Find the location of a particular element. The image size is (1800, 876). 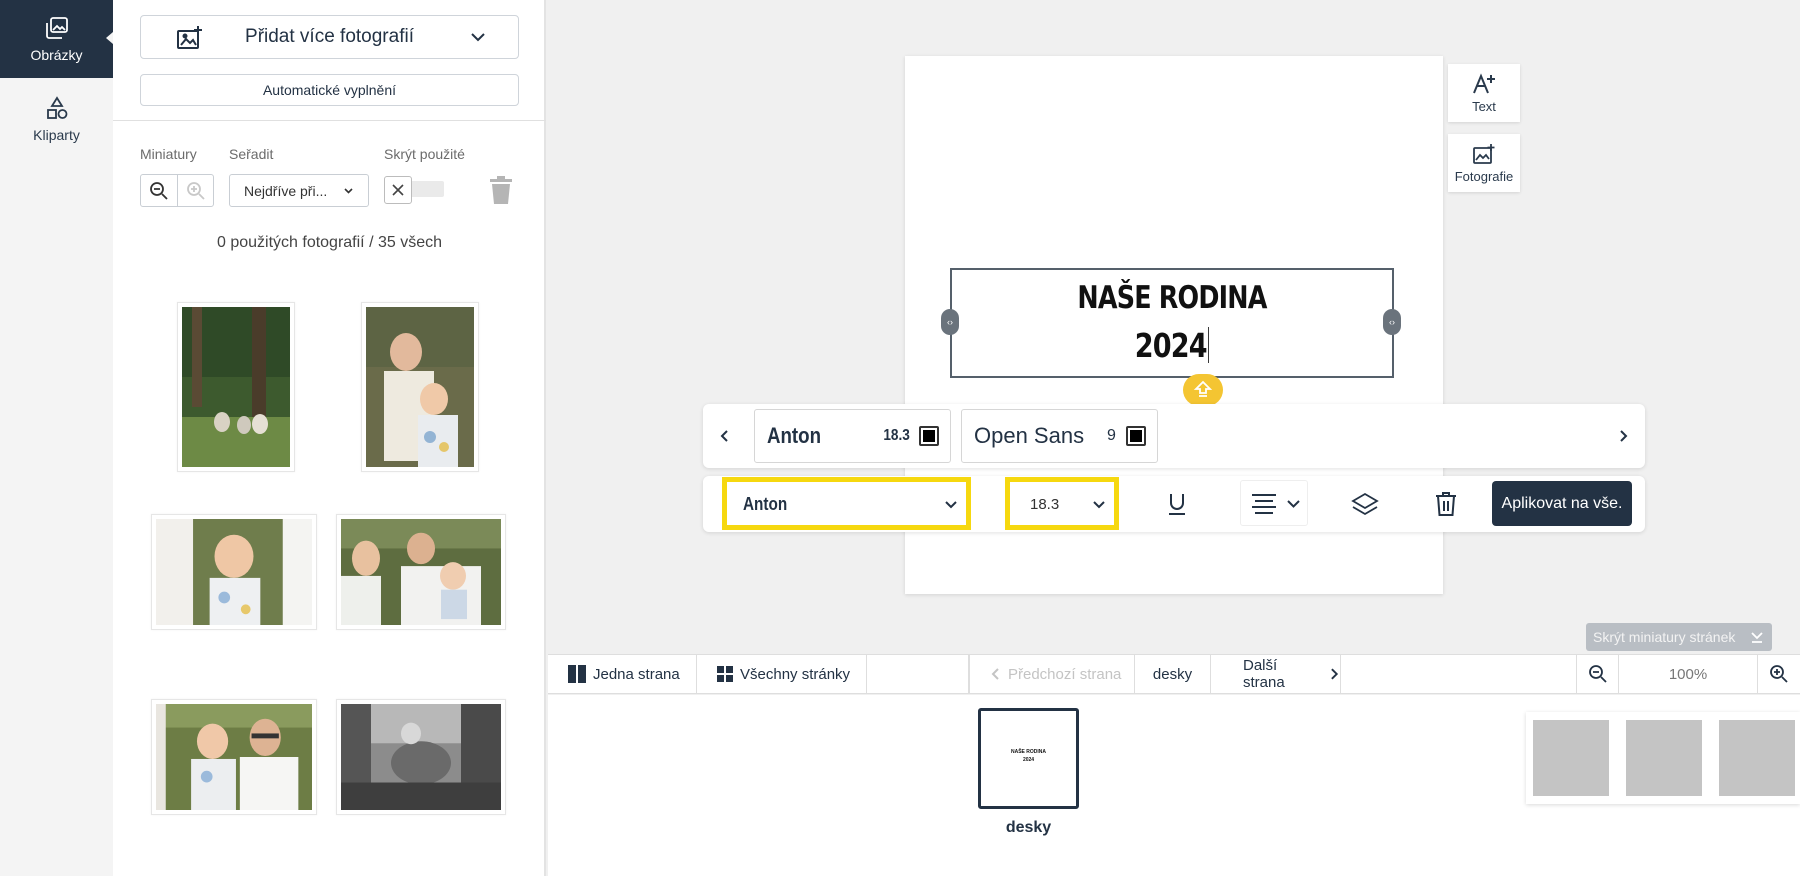

style-font-name: Anton is located at coordinates (794, 435).